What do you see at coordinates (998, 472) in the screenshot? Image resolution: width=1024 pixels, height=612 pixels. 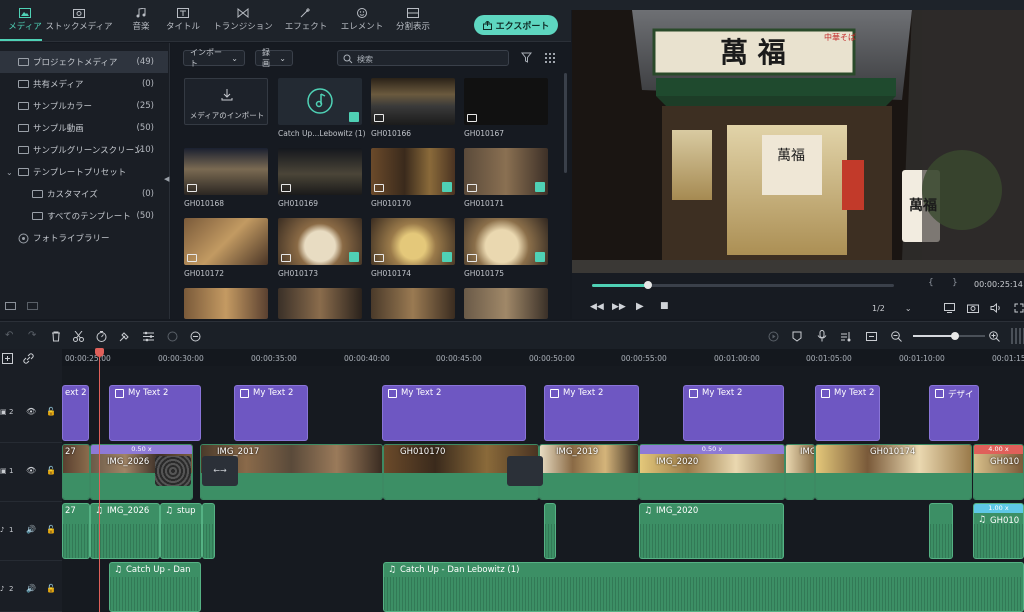 I see `video-clip: 4.00 x GH010` at bounding box center [998, 472].